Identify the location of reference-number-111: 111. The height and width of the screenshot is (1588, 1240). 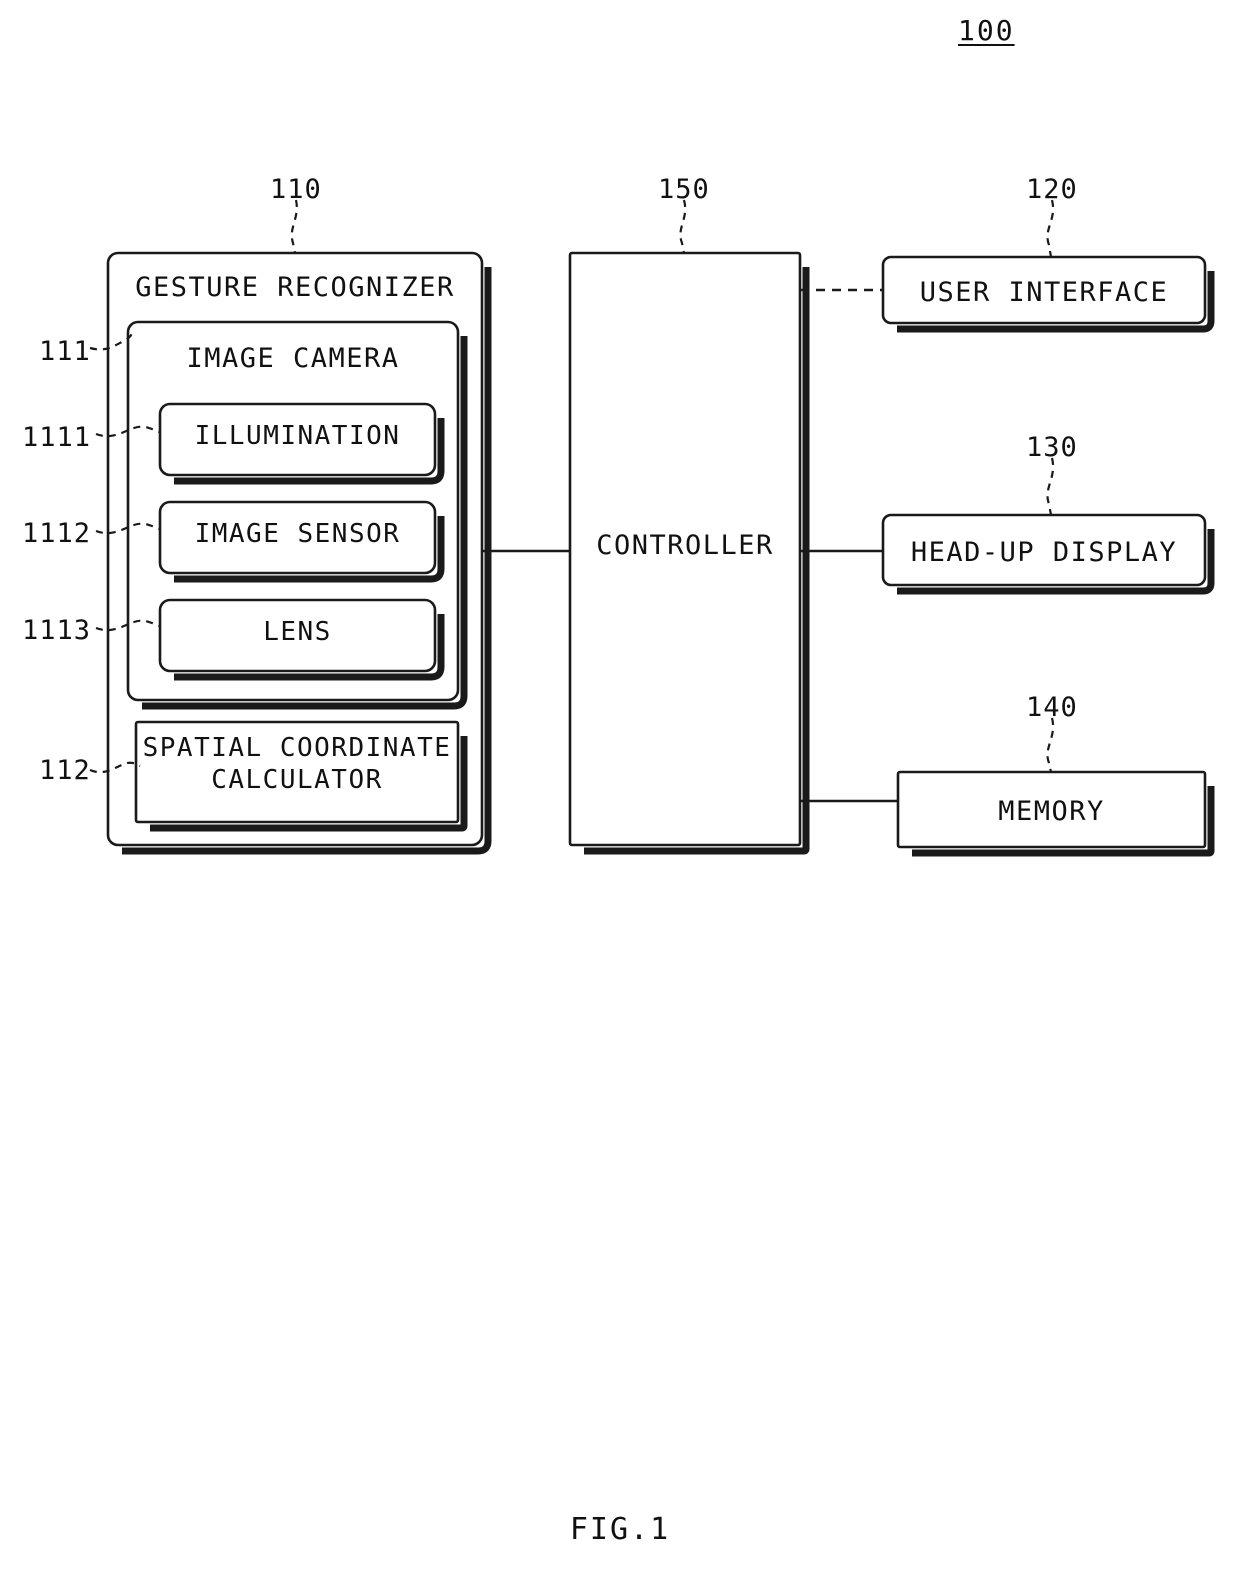
(65, 351).